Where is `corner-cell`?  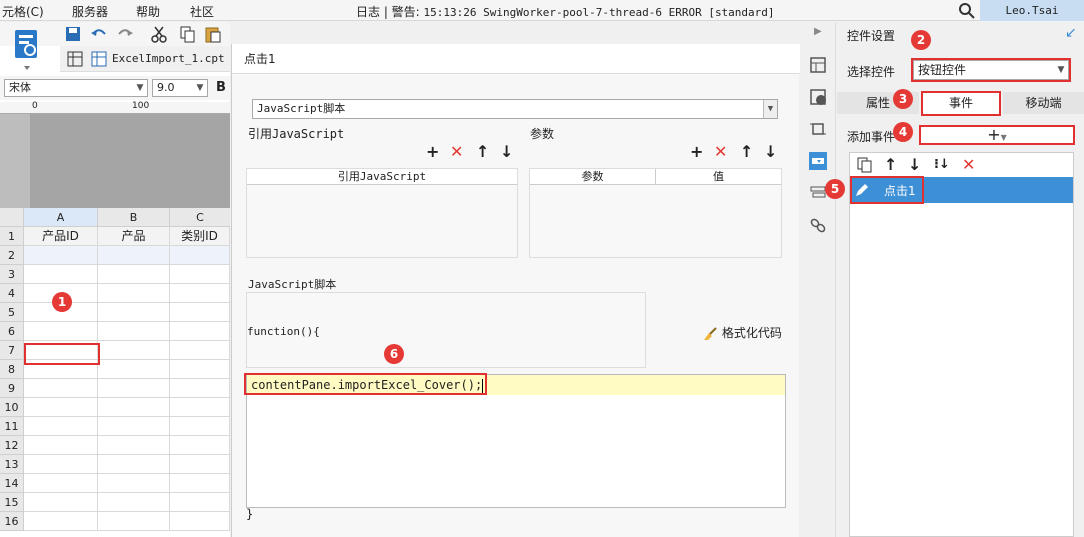
corner-cell is located at coordinates (12, 217).